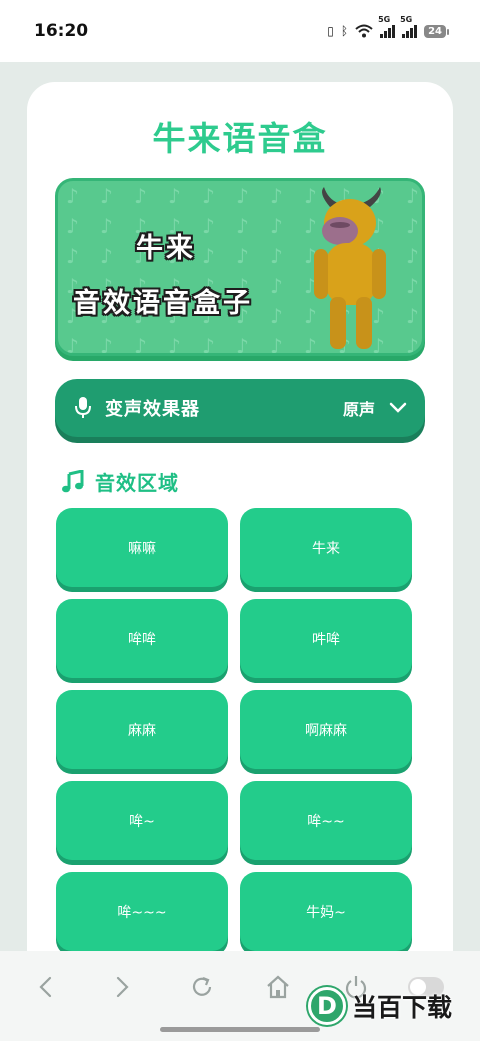 This screenshot has height=1041, width=480. What do you see at coordinates (202, 987) in the screenshot?
I see `refresh-icon` at bounding box center [202, 987].